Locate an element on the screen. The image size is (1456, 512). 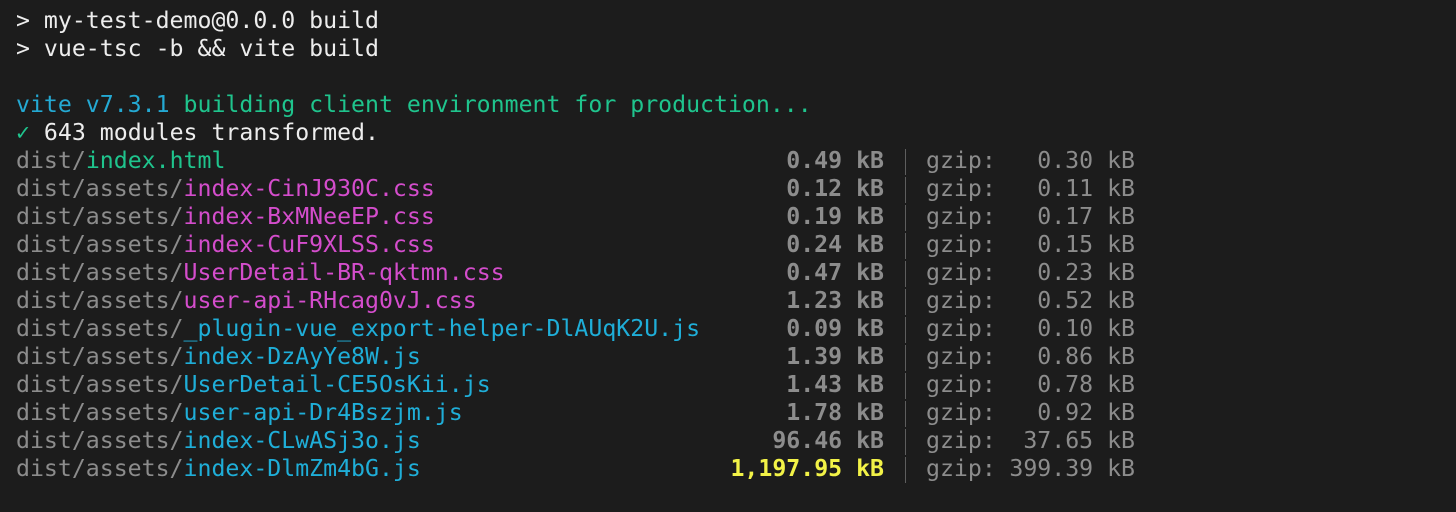
gzip-size: 0.10 kB is located at coordinates (1086, 328).